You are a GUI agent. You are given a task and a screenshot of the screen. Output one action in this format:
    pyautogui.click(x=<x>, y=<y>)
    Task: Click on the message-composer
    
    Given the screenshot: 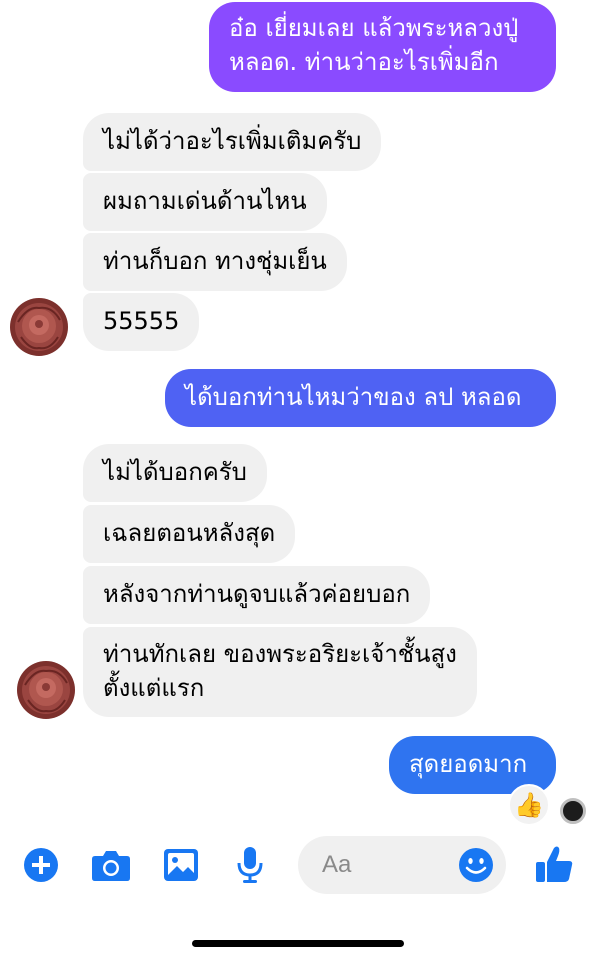 What is the action you would take?
    pyautogui.click(x=402, y=865)
    